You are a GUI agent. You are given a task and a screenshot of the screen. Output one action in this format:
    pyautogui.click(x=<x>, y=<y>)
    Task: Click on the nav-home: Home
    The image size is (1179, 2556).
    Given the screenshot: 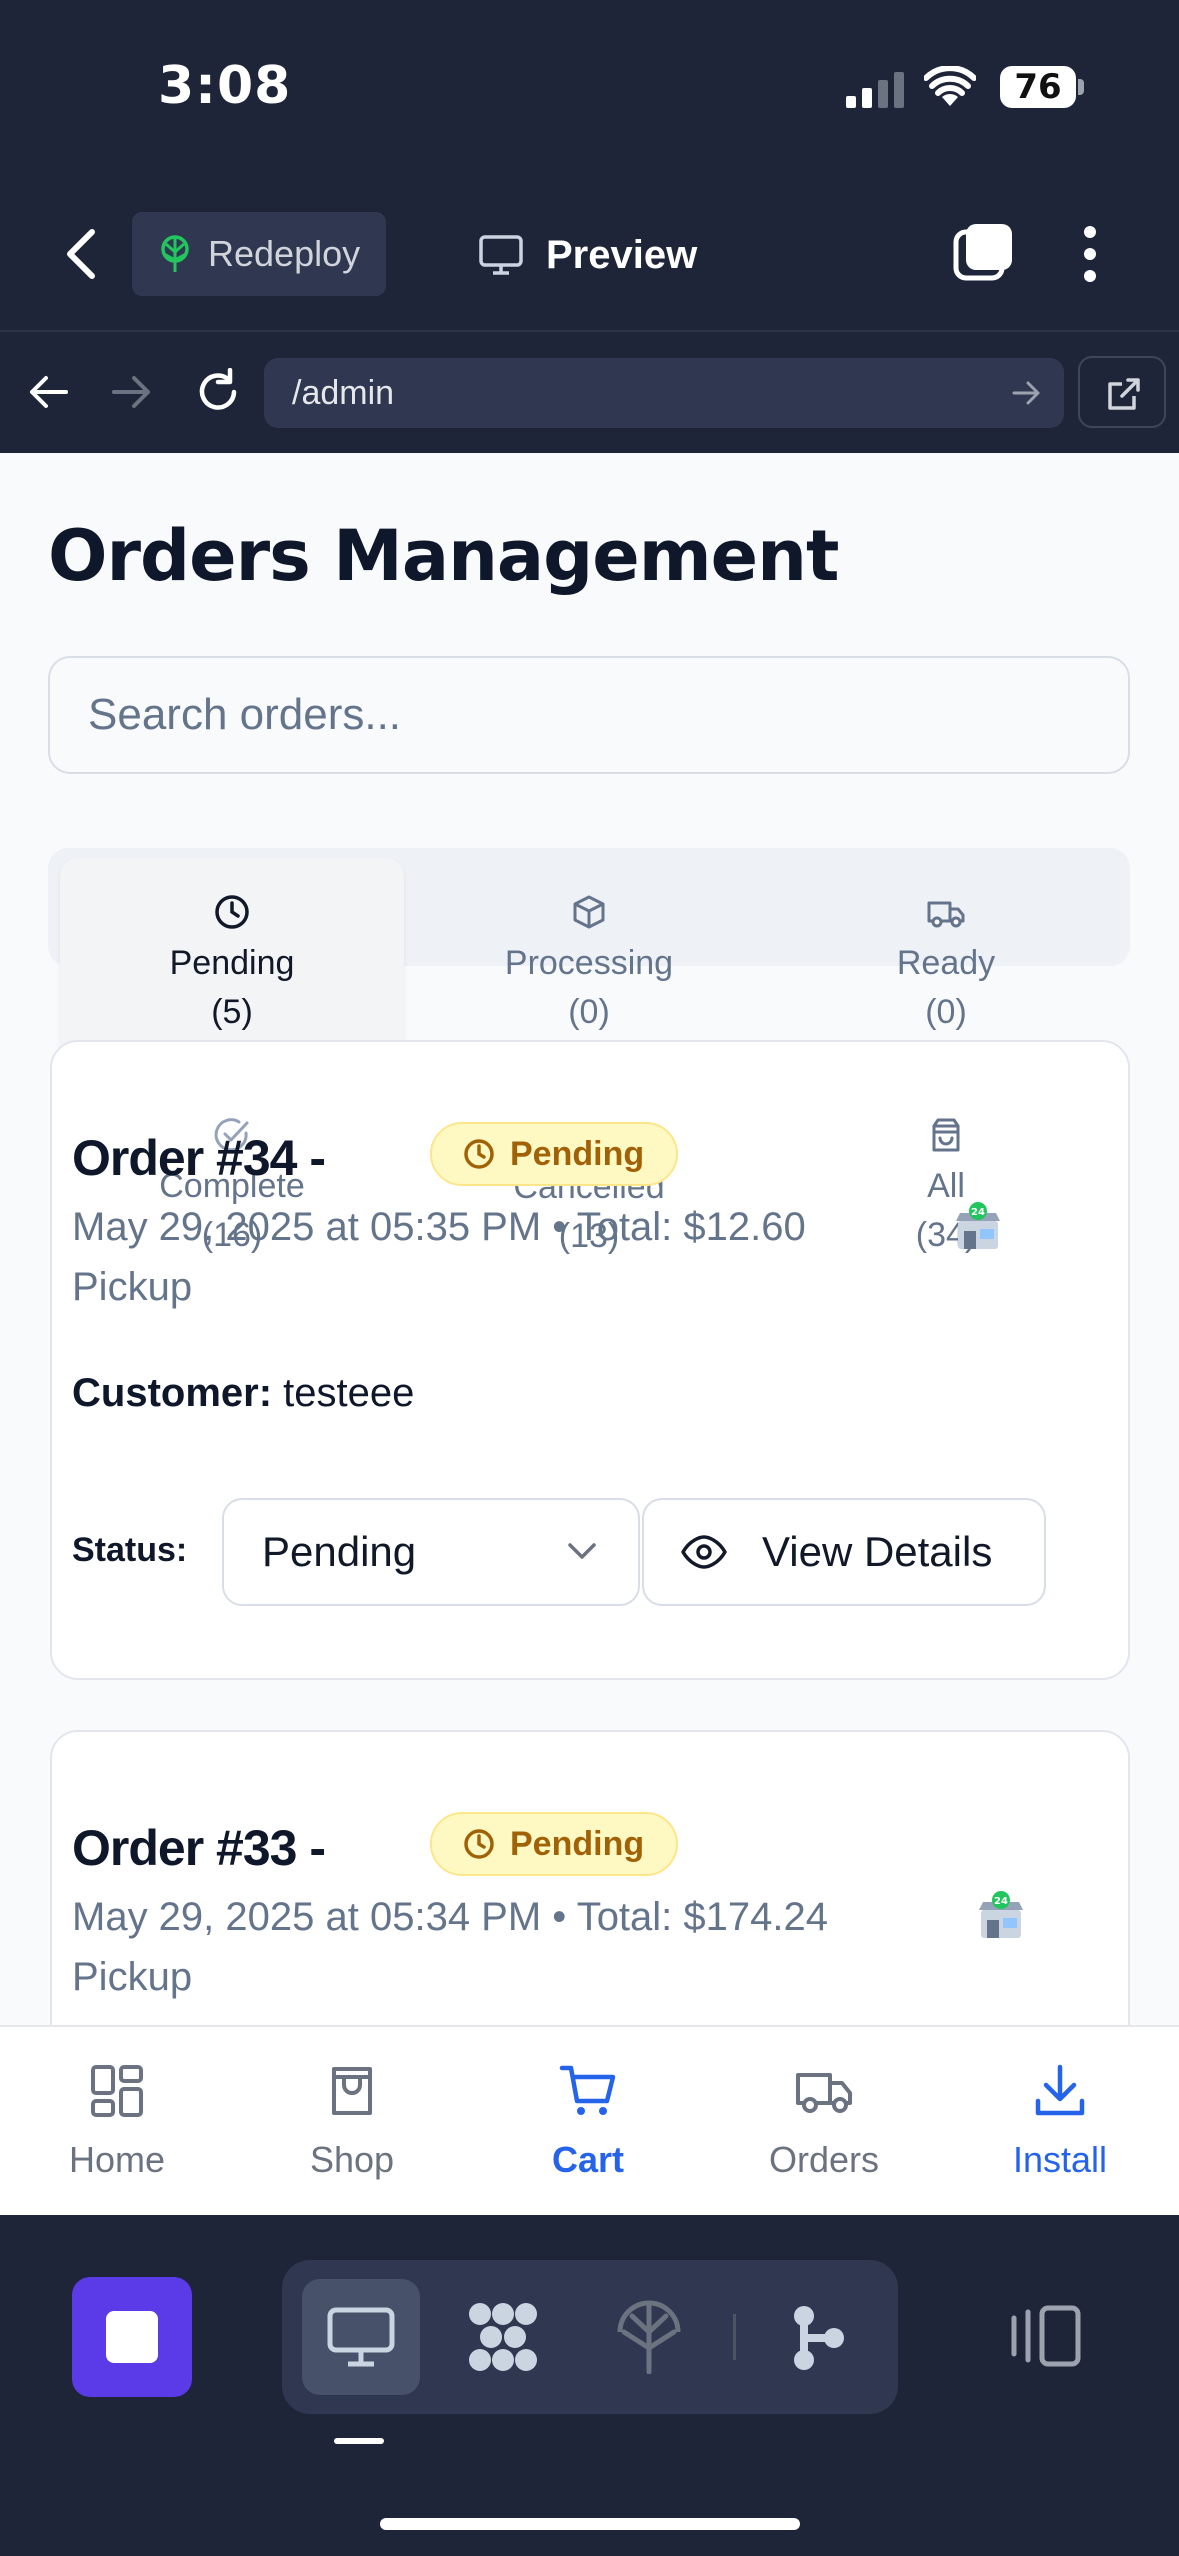 What is the action you would take?
    pyautogui.click(x=117, y=2122)
    